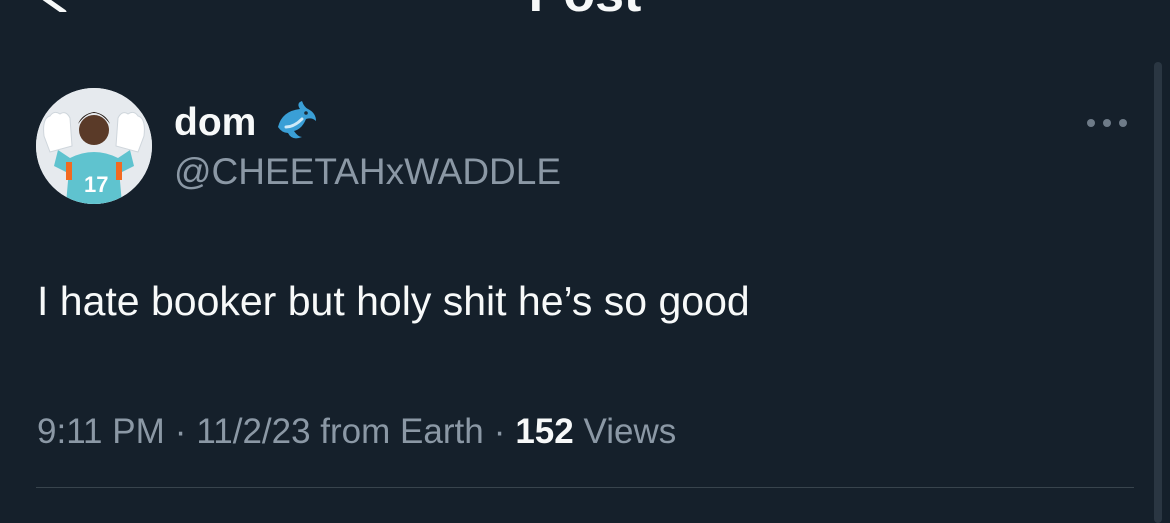 The image size is (1170, 523). Describe the element at coordinates (1158, 292) in the screenshot. I see `scrollbar` at that location.